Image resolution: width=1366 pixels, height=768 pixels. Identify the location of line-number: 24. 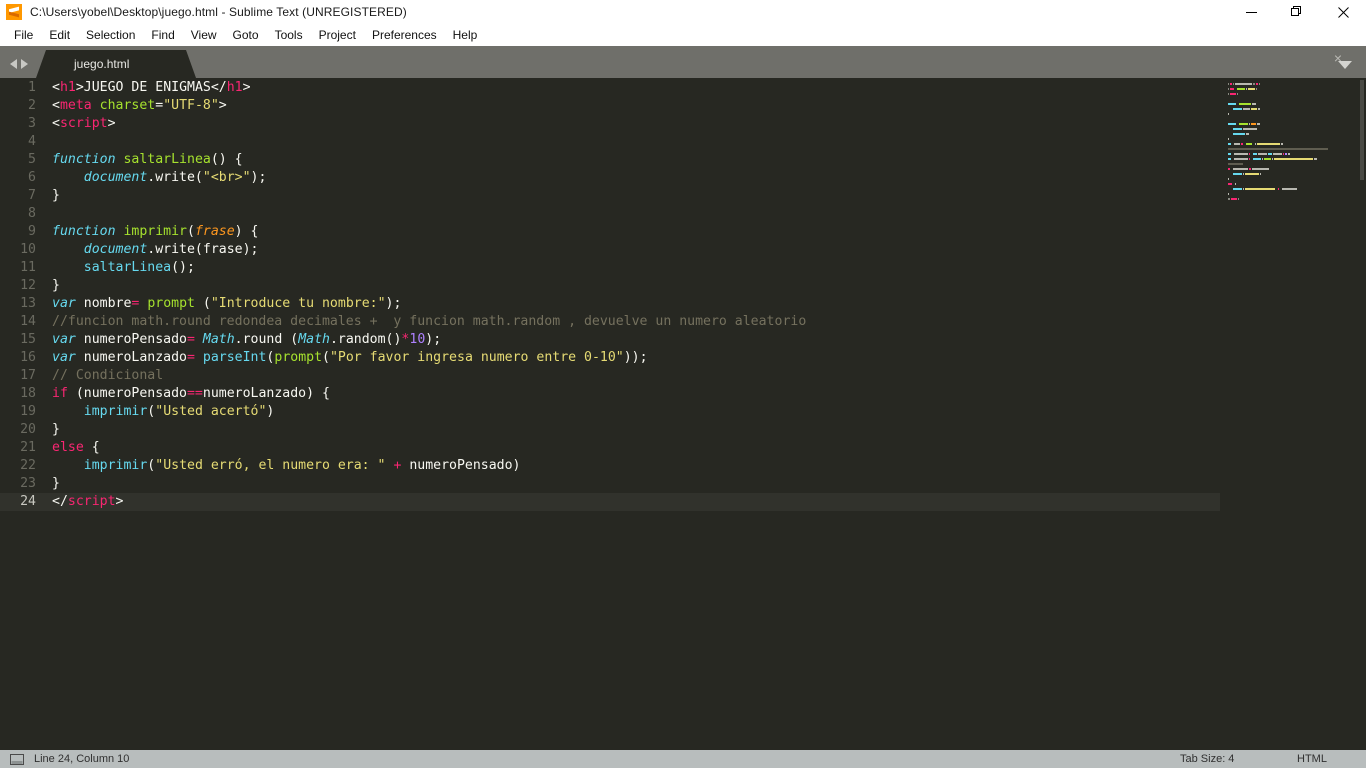
(28, 501).